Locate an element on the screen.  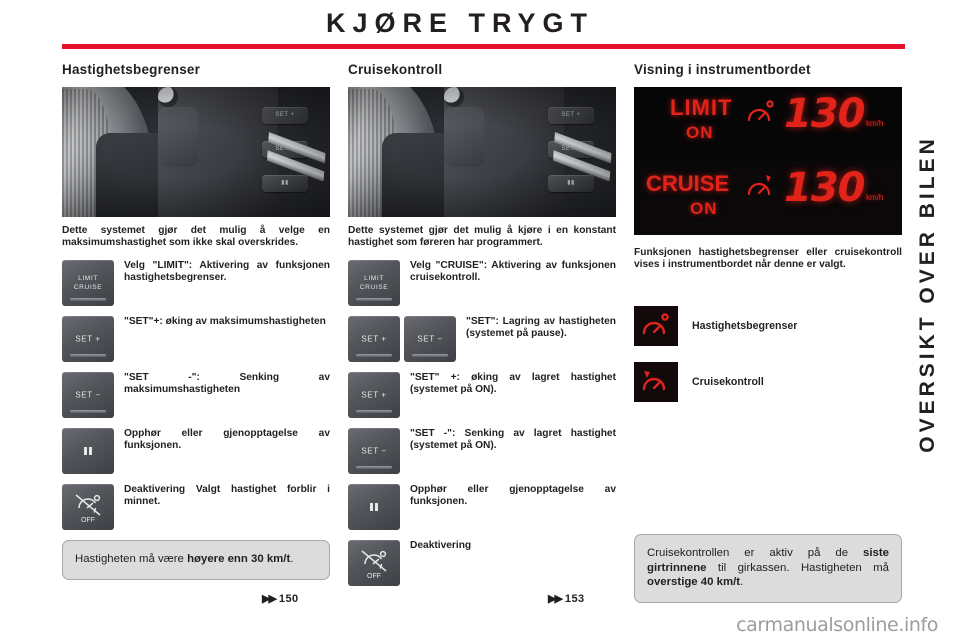
page-title: KJØRE TRYGT is located at coordinates (460, 23).